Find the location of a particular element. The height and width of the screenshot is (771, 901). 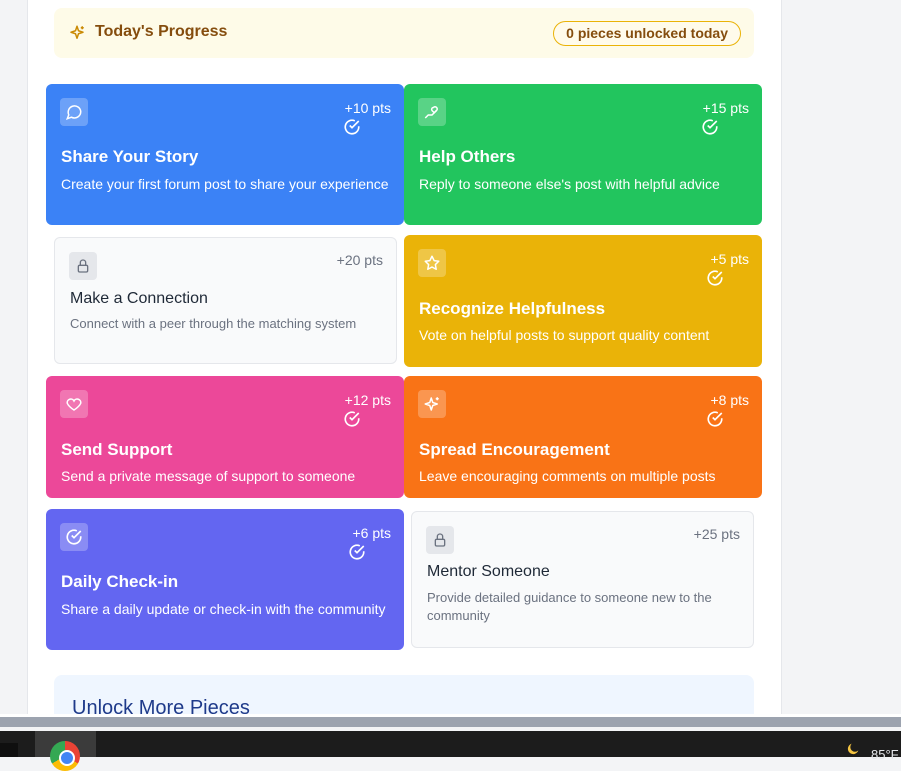

card-title: Daily Check-in is located at coordinates (120, 581).